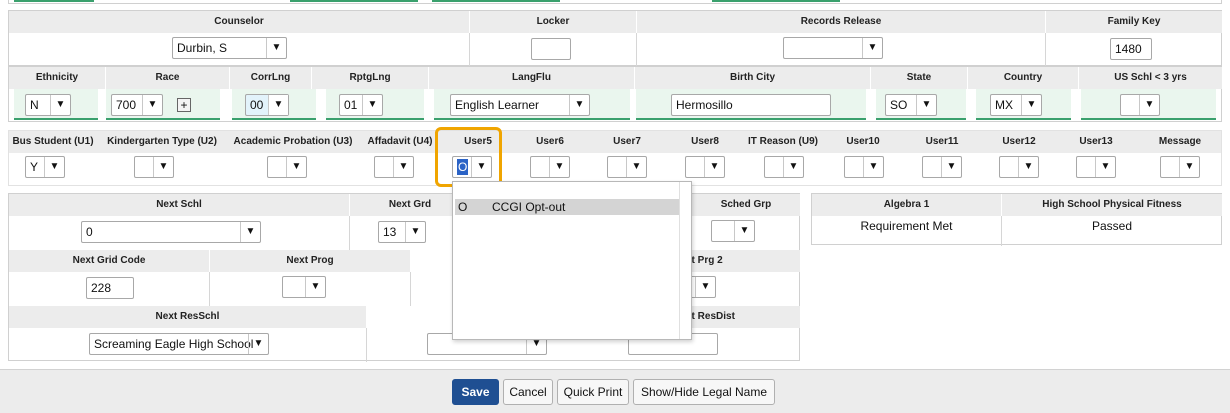 Image resolution: width=1230 pixels, height=413 pixels. What do you see at coordinates (257, 105) in the screenshot?
I see `corrlng-value: 00` at bounding box center [257, 105].